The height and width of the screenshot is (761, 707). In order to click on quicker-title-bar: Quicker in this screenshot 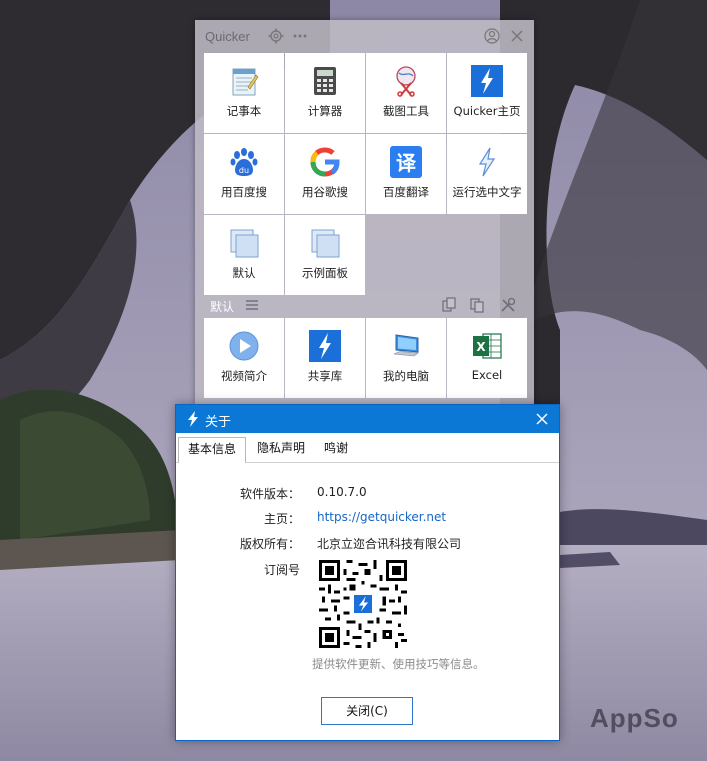, I will do `click(364, 36)`.